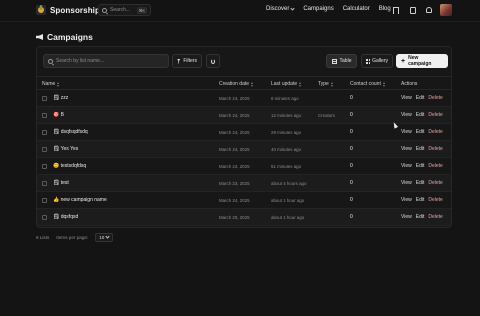 The height and width of the screenshot is (316, 480). What do you see at coordinates (236, 84) in the screenshot?
I see `column-creation-date: Creation date` at bounding box center [236, 84].